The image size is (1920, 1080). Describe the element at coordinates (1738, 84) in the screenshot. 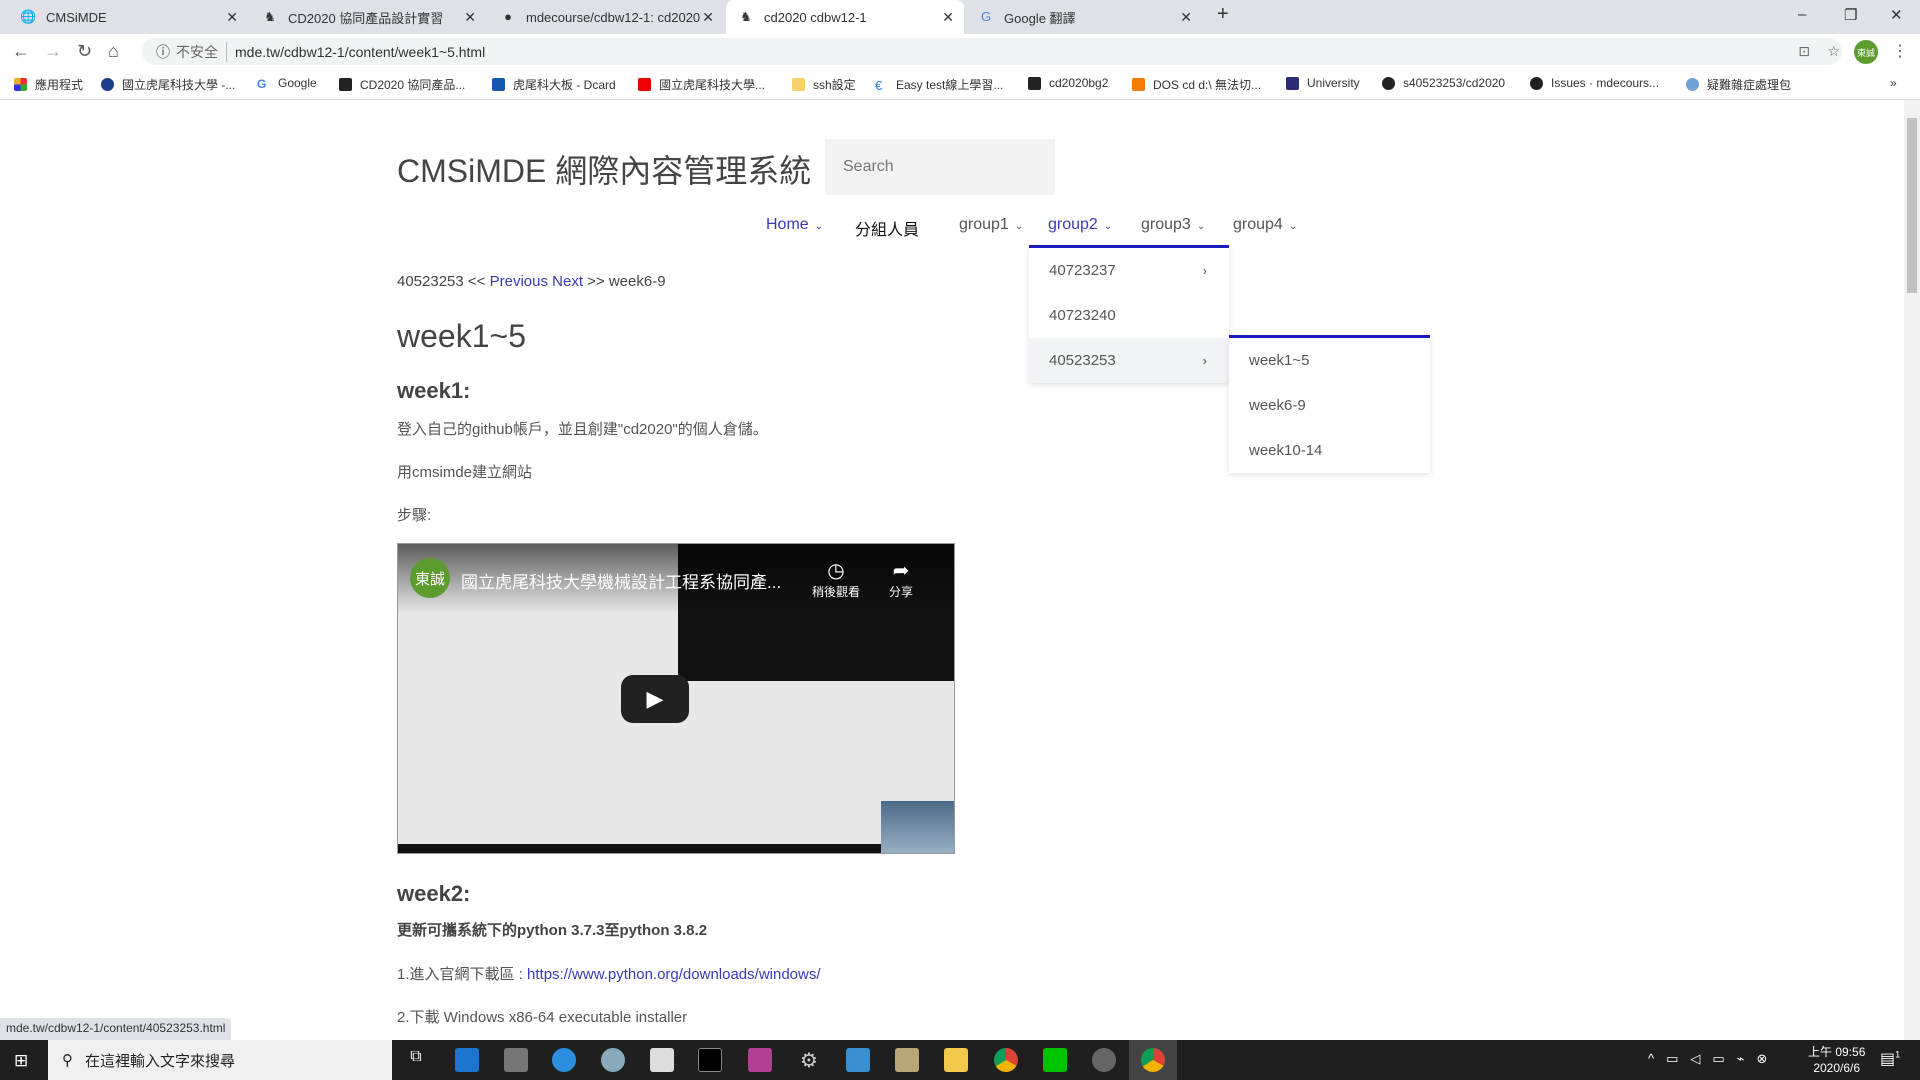

I see `bookmark-item: 疑難雜症處理包` at that location.